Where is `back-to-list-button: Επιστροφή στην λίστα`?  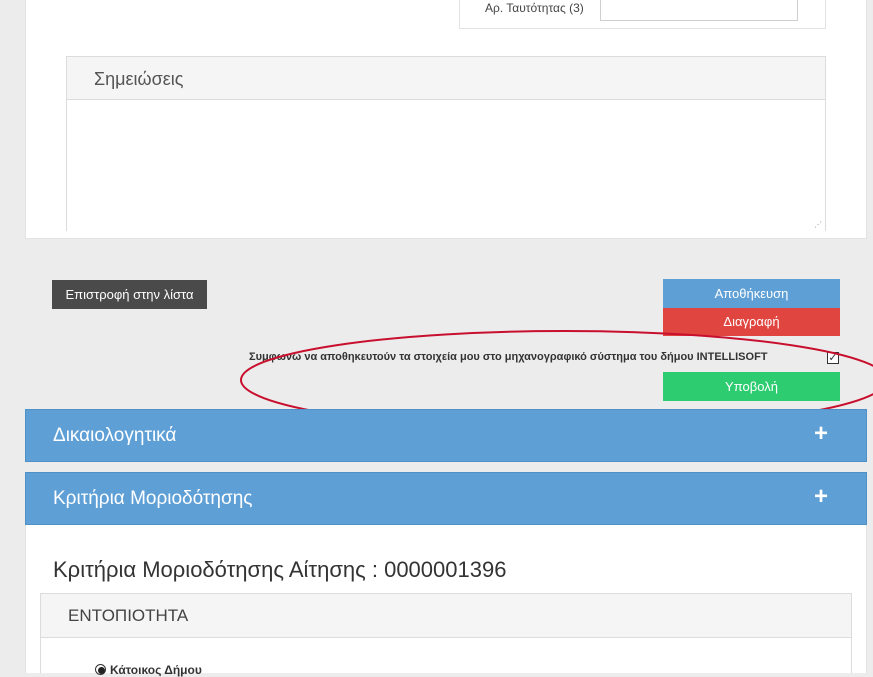 back-to-list-button: Επιστροφή στην λίστα is located at coordinates (129, 294).